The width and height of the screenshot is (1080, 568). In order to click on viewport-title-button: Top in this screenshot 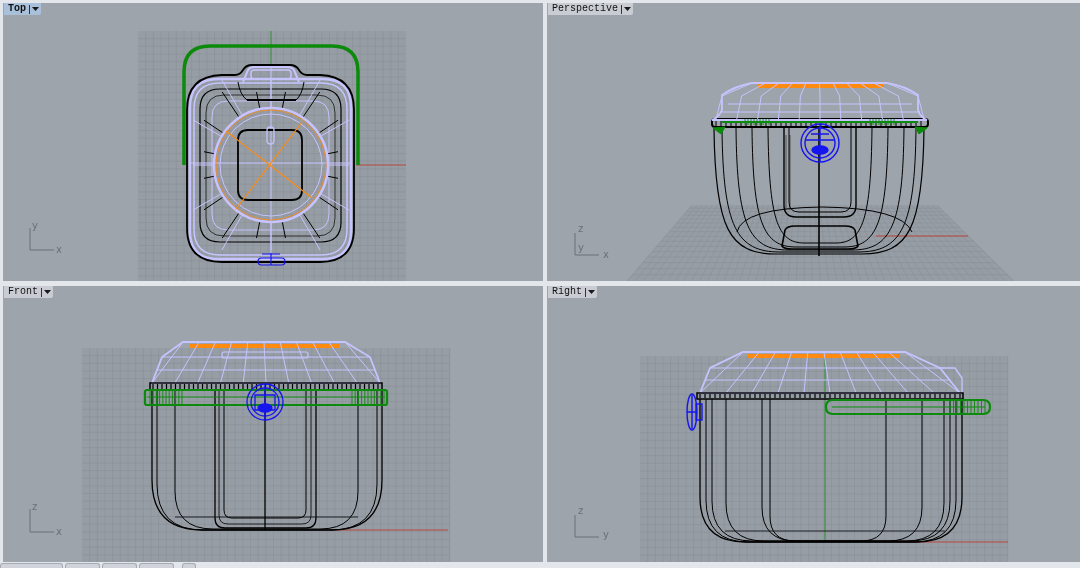, I will do `click(22, 9)`.